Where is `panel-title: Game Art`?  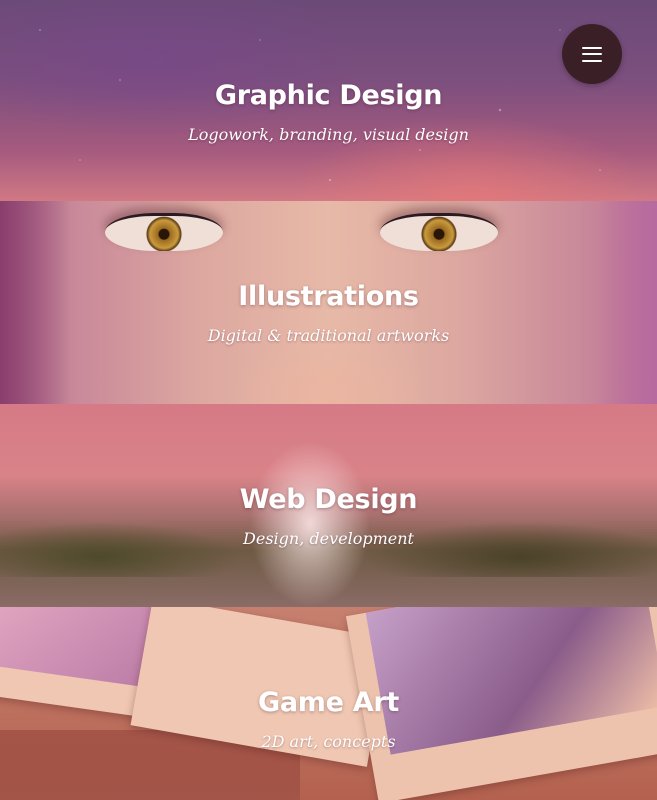
panel-title: Game Art is located at coordinates (328, 702).